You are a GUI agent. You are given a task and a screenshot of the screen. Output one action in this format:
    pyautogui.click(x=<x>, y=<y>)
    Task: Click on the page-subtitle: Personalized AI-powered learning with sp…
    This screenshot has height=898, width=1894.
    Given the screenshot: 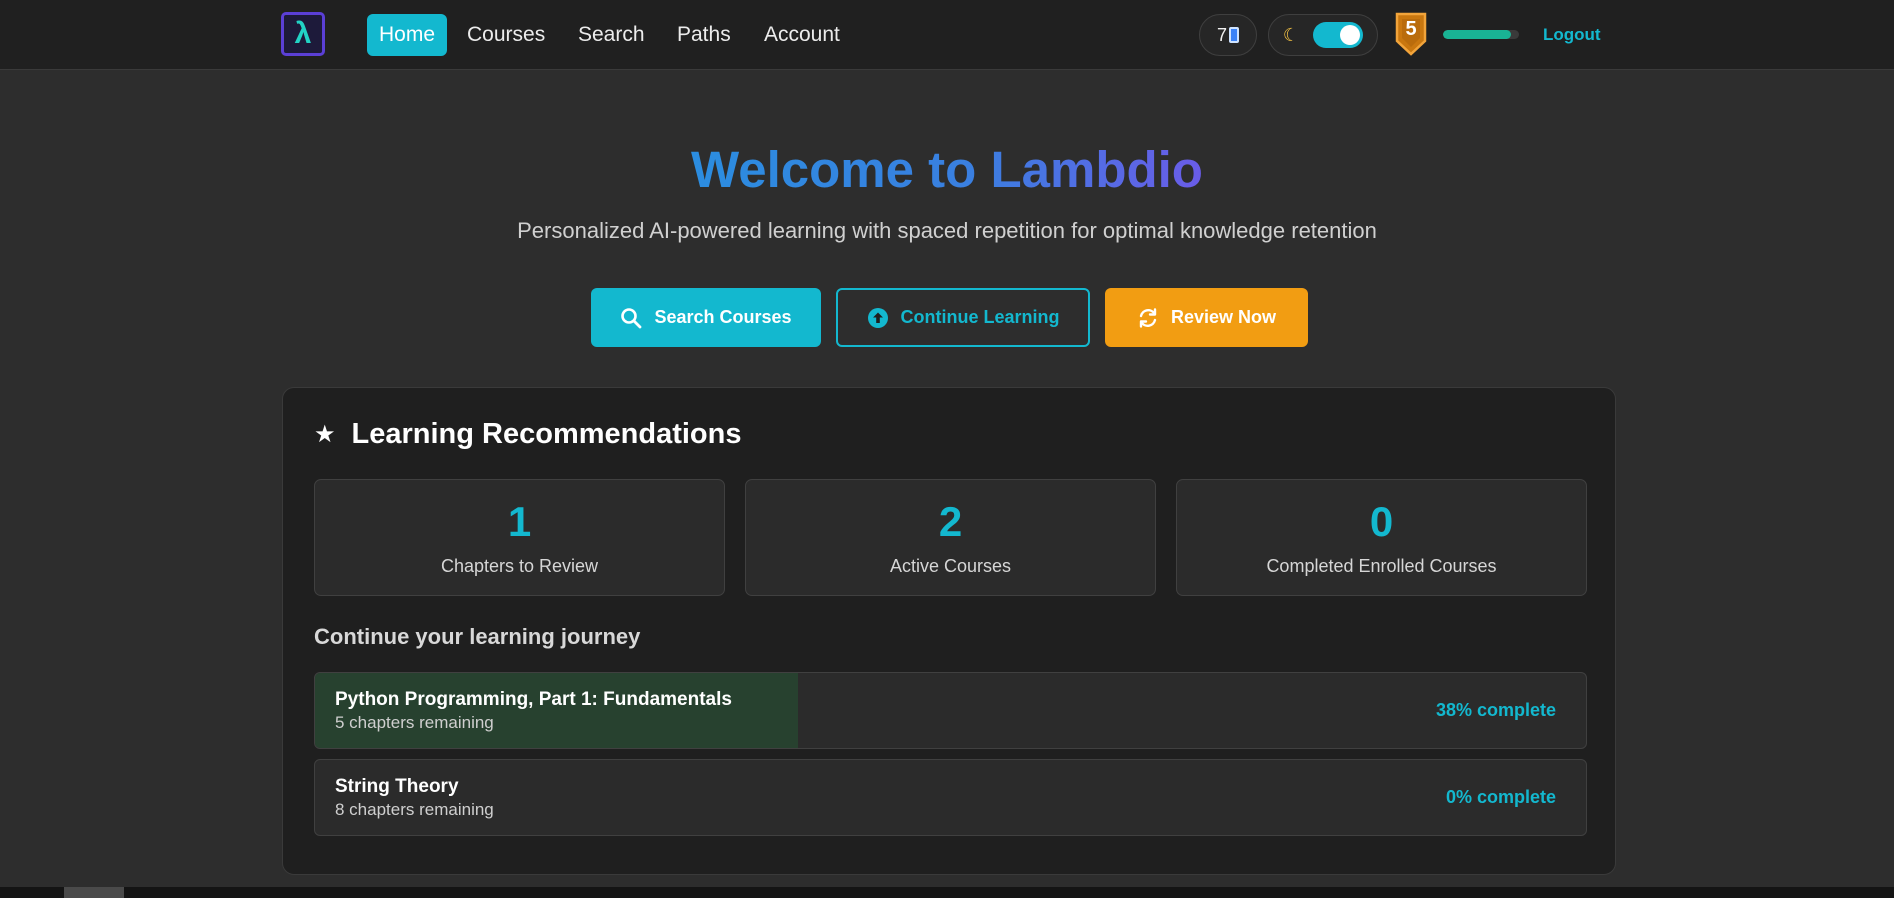 What is the action you would take?
    pyautogui.click(x=947, y=230)
    